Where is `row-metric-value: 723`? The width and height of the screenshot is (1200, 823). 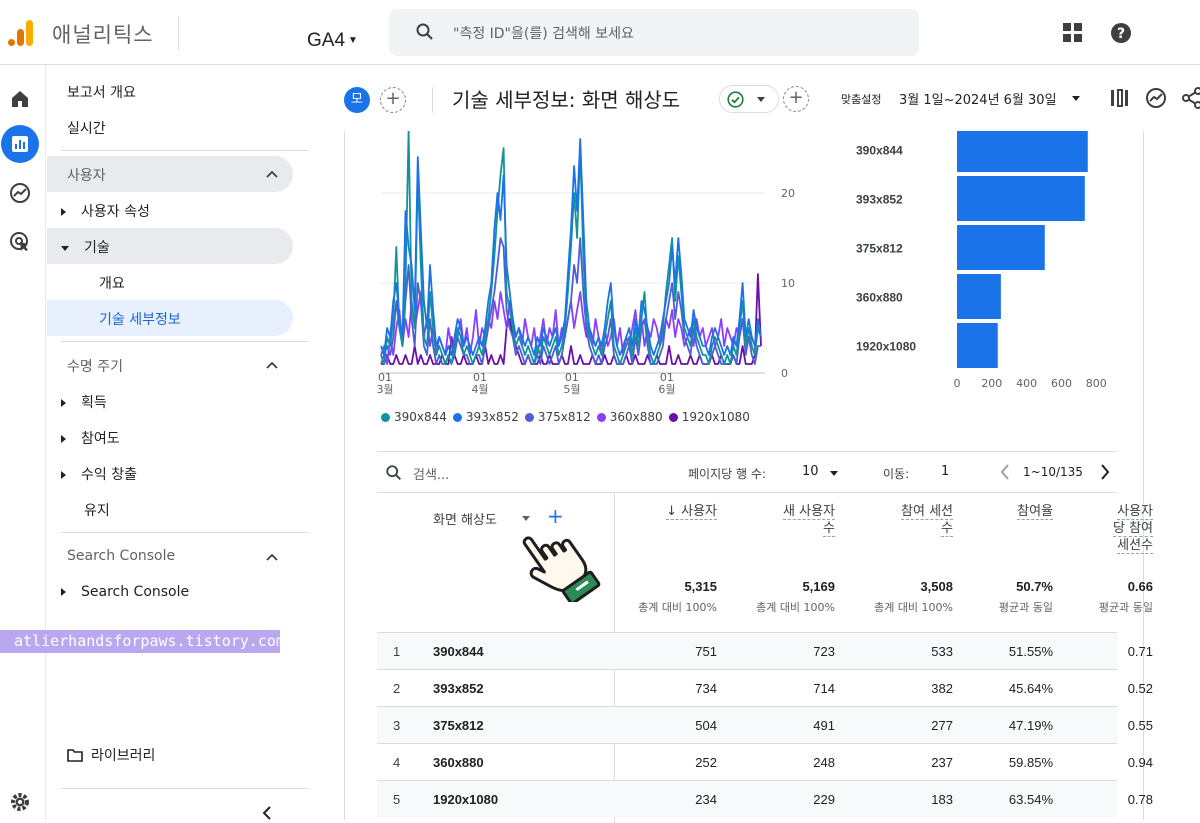 row-metric-value: 723 is located at coordinates (824, 651).